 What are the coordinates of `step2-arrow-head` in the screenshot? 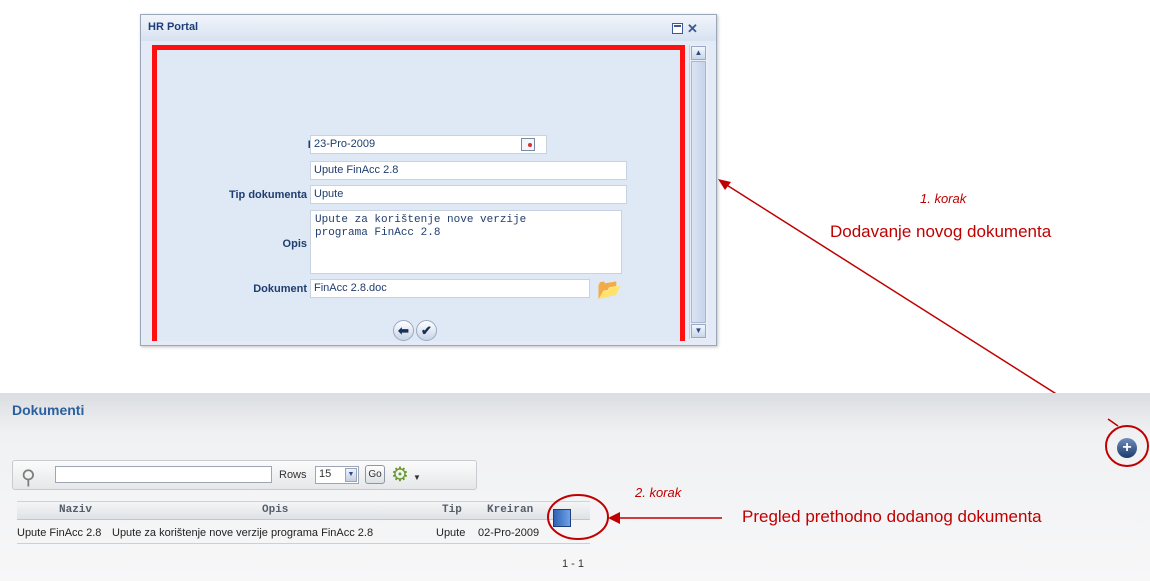 It's located at (614, 518).